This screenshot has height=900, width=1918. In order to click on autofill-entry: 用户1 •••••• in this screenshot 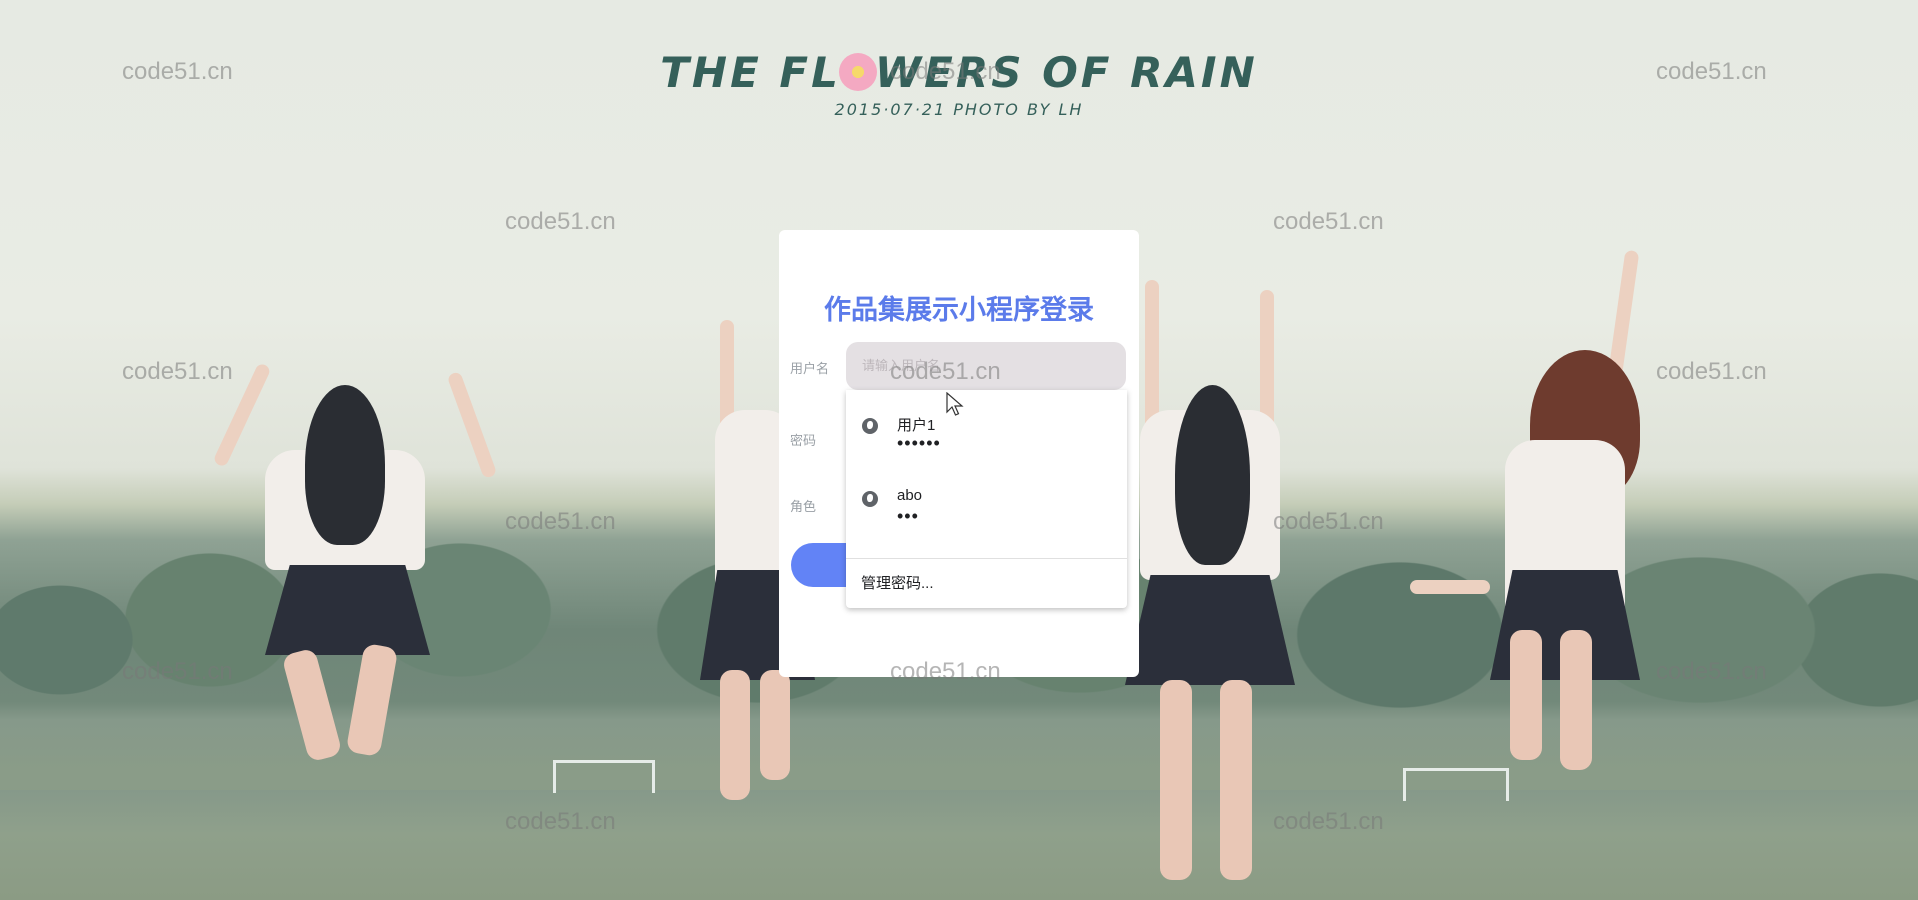, I will do `click(986, 426)`.